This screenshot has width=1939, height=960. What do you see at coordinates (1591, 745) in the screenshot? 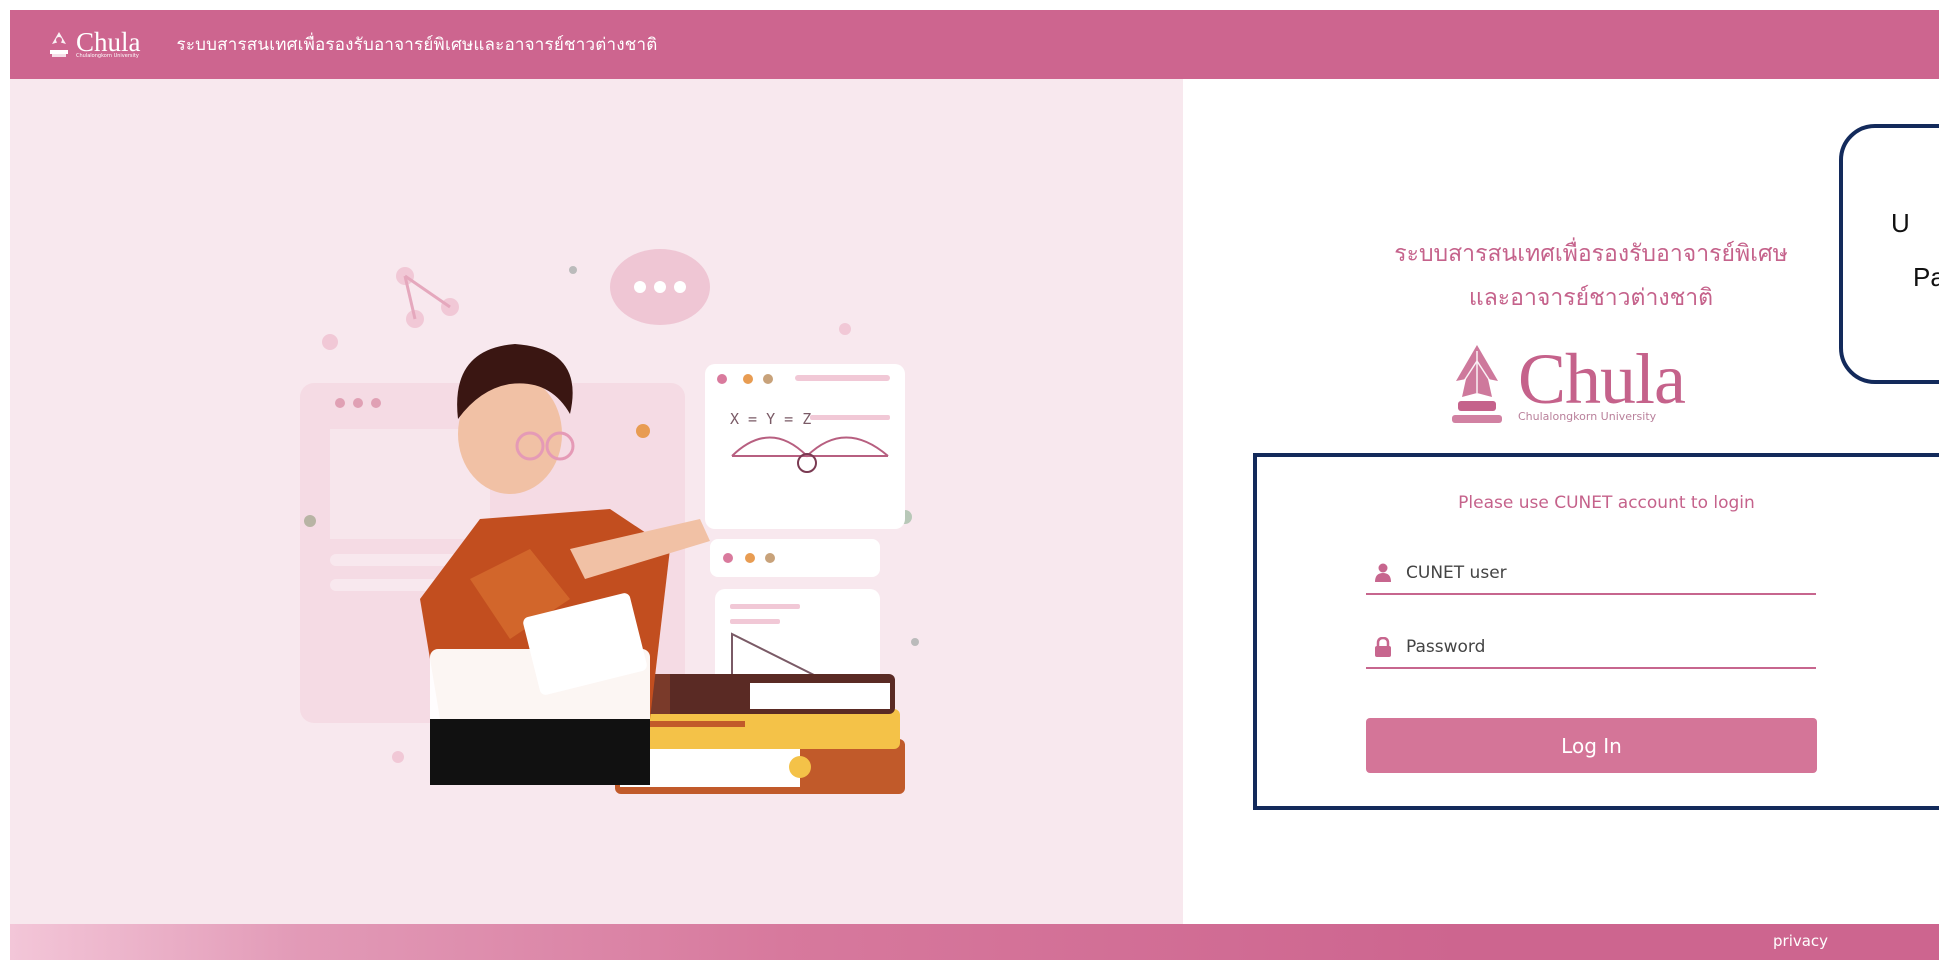
I see `login-button: Log In` at bounding box center [1591, 745].